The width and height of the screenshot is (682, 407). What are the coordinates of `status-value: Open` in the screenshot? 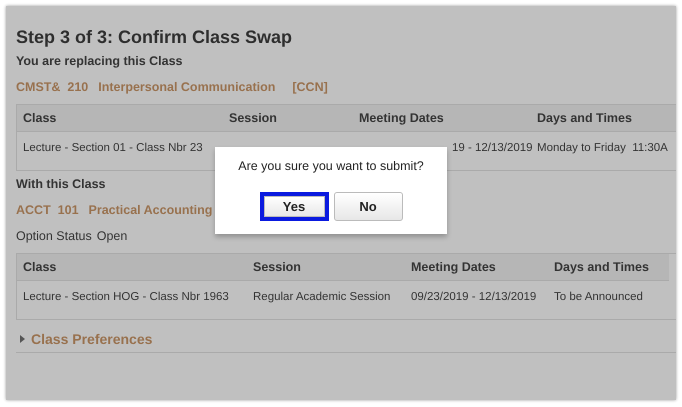 It's located at (112, 236).